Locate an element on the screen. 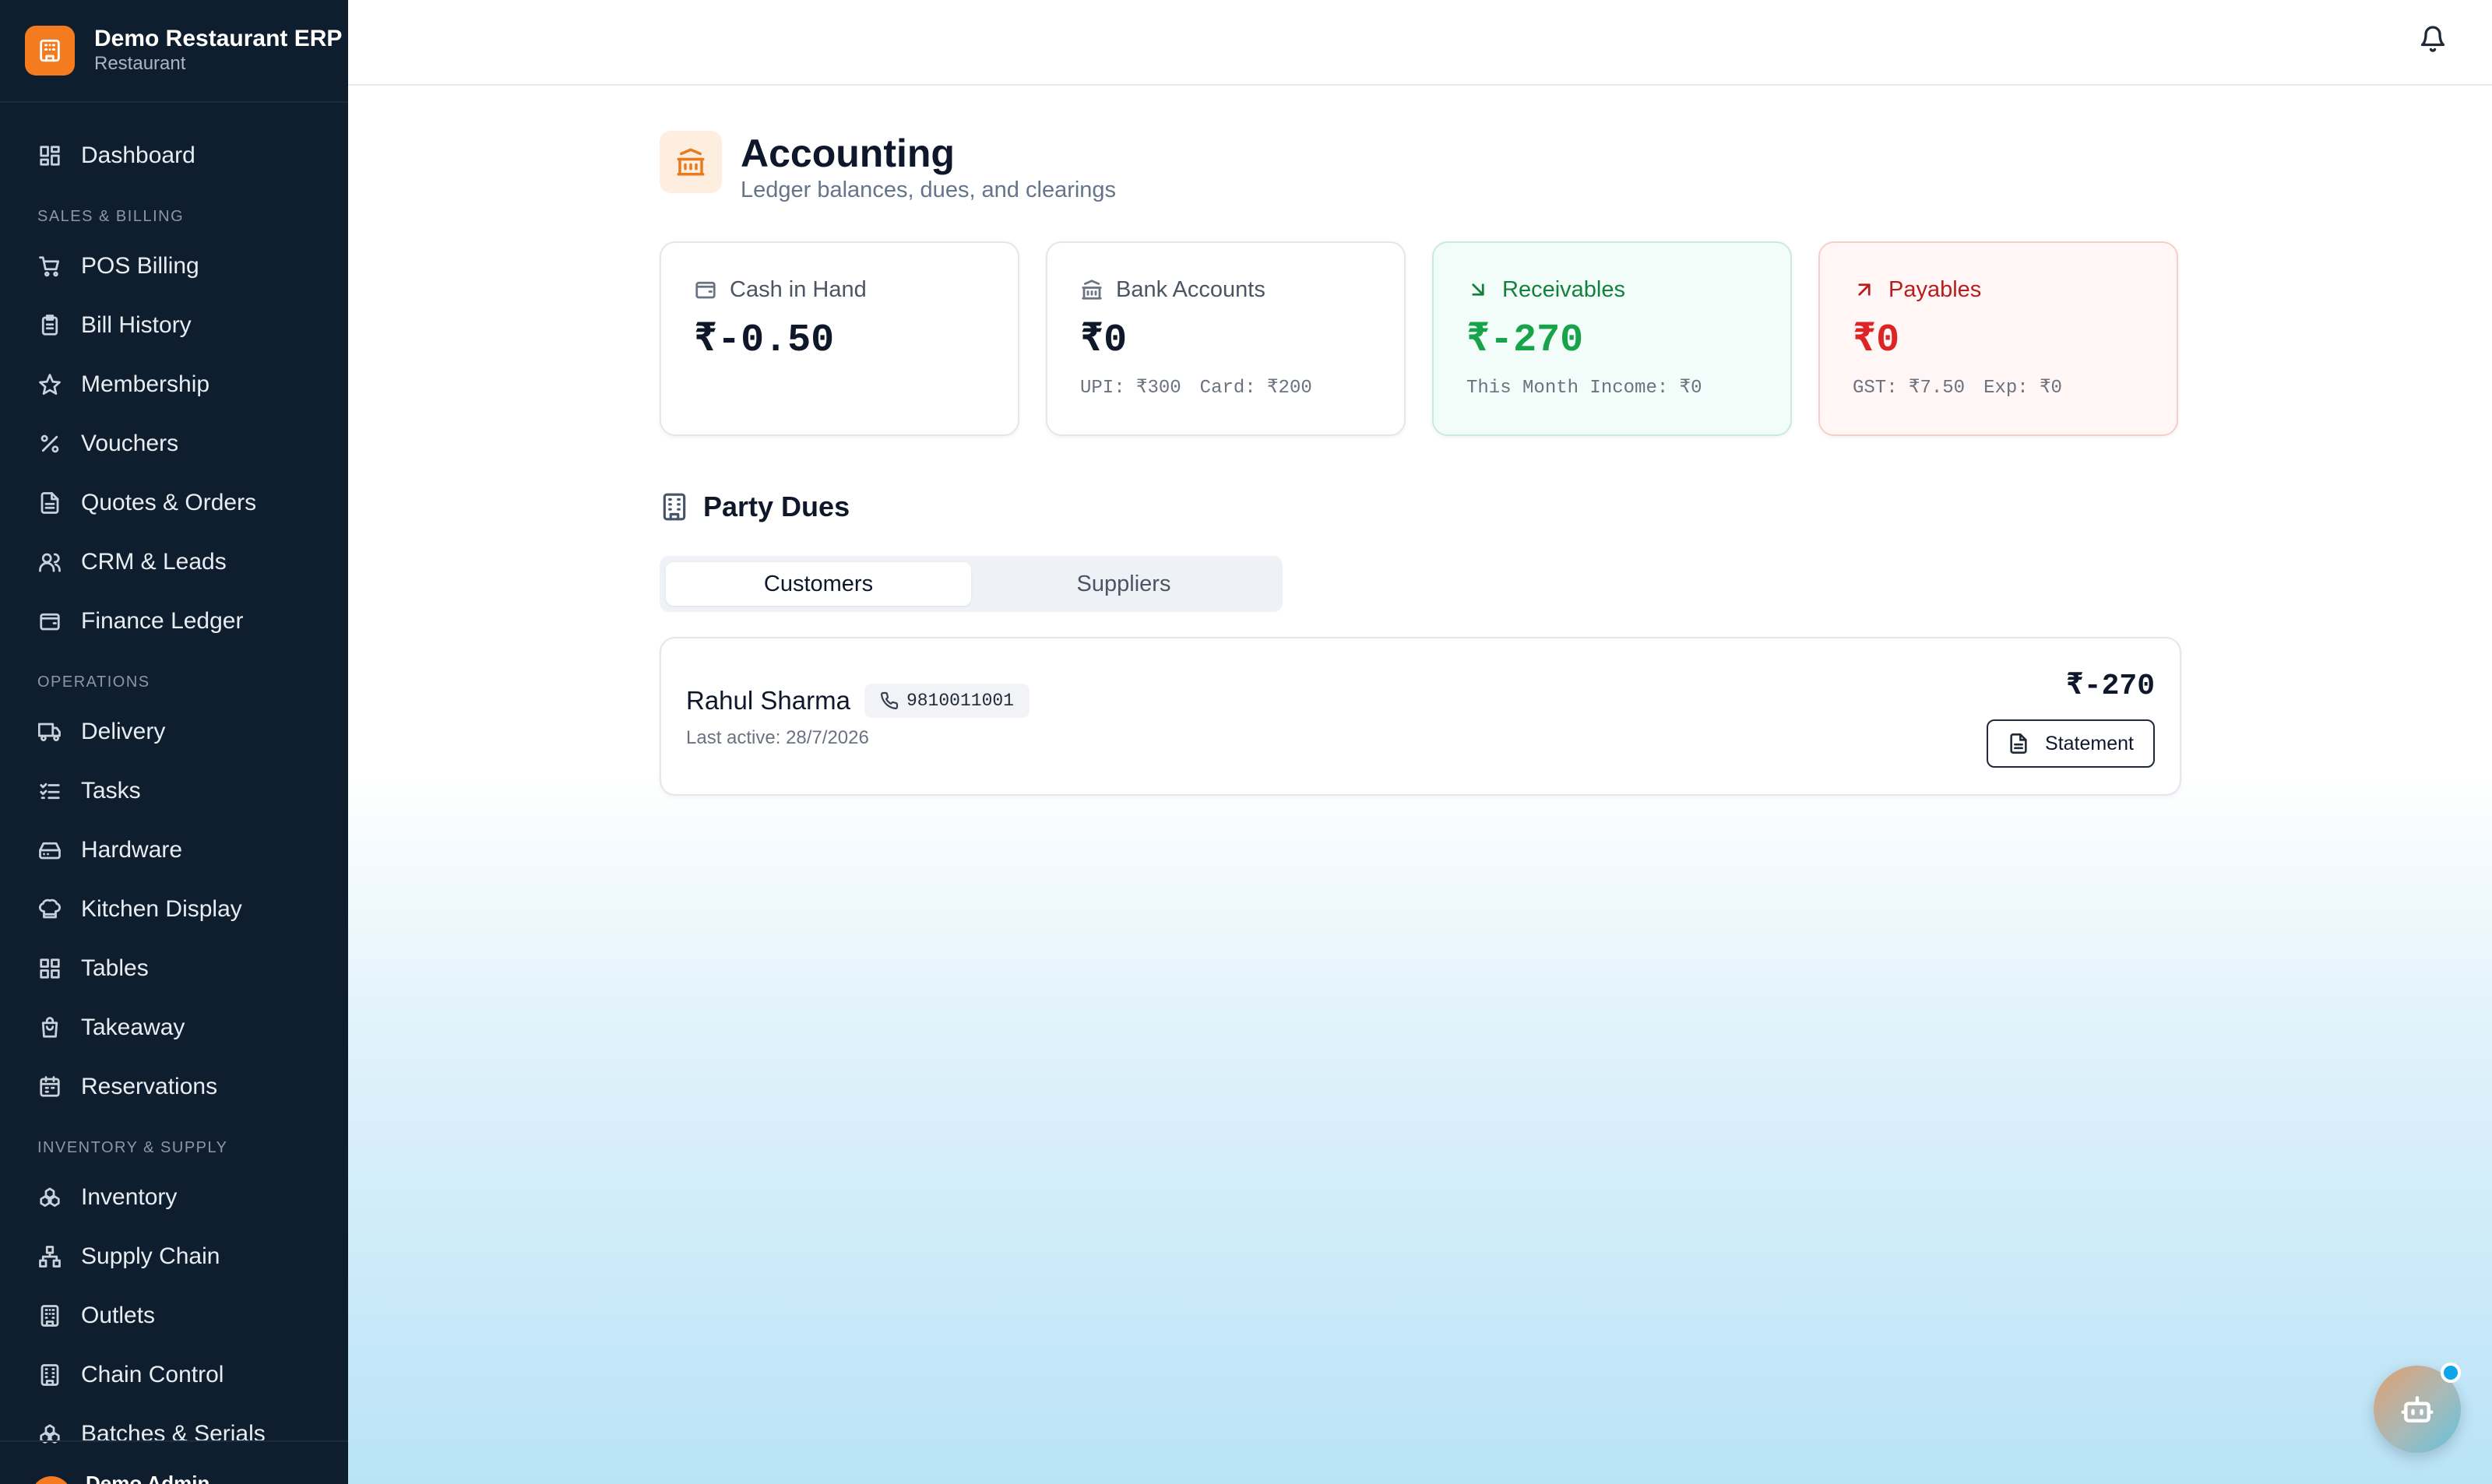 This screenshot has width=2492, height=1484. sidebar-item-chain-control: Chain Control is located at coordinates (174, 1375).